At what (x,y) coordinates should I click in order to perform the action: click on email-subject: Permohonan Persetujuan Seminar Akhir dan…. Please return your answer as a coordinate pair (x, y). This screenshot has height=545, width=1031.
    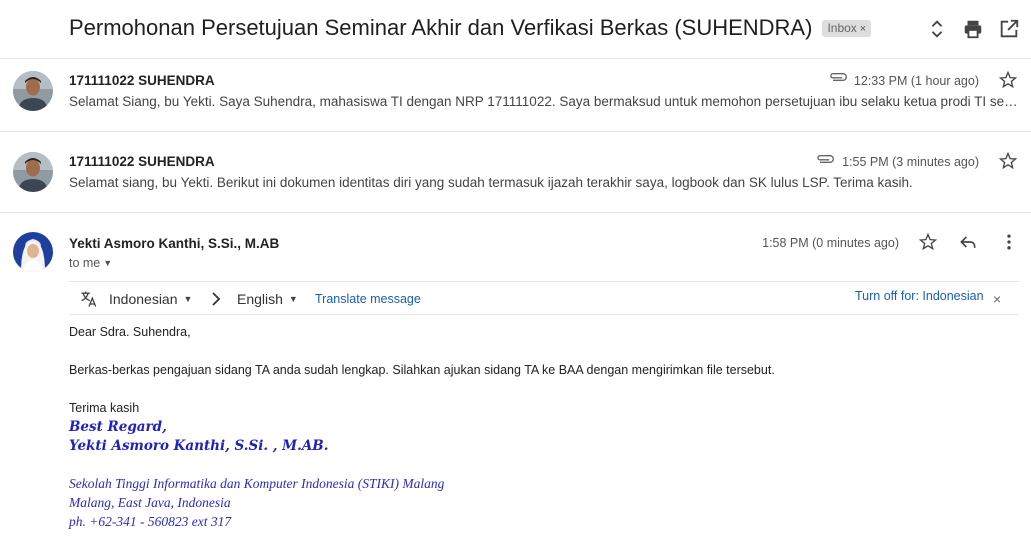
    Looking at the image, I should click on (470, 28).